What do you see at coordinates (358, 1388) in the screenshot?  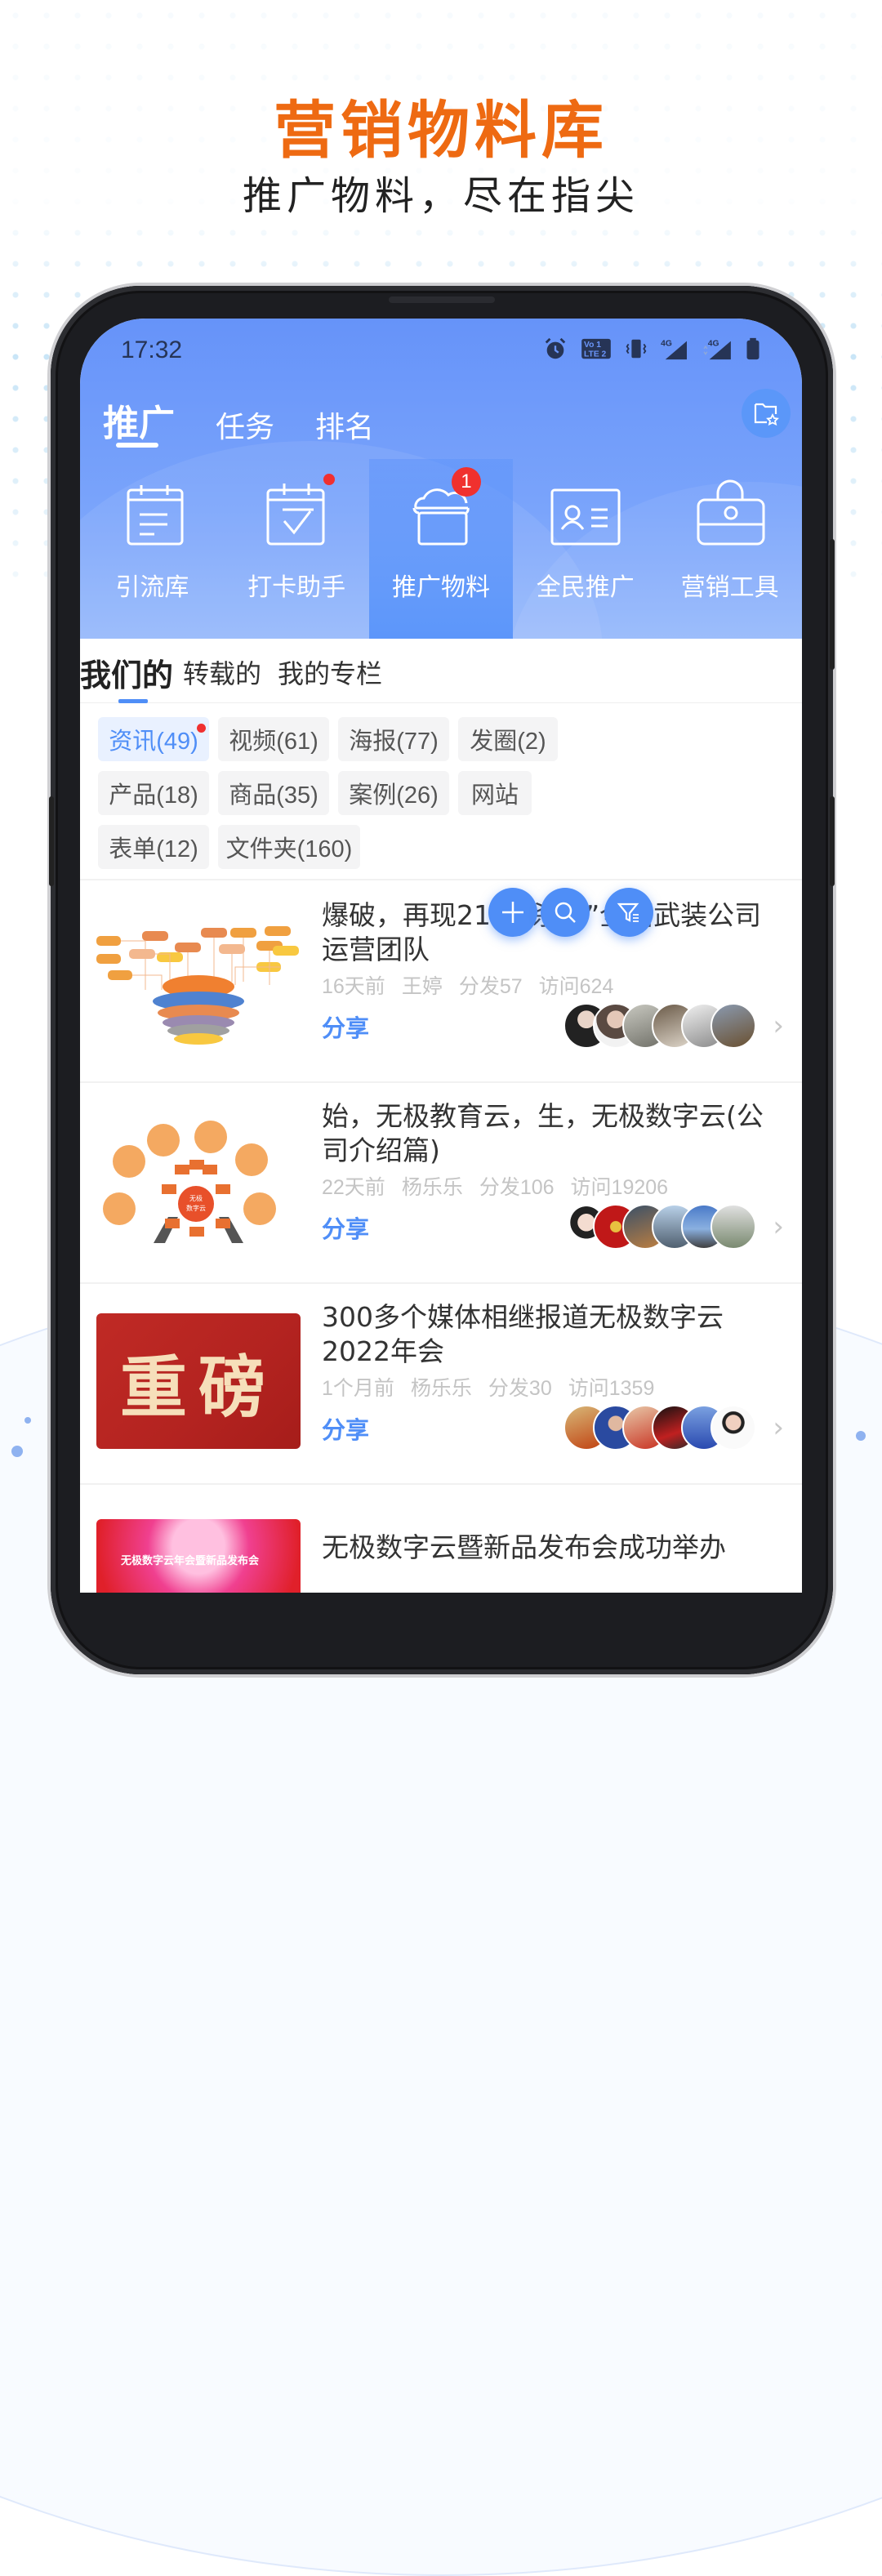 I see `article-time: 1个月前` at bounding box center [358, 1388].